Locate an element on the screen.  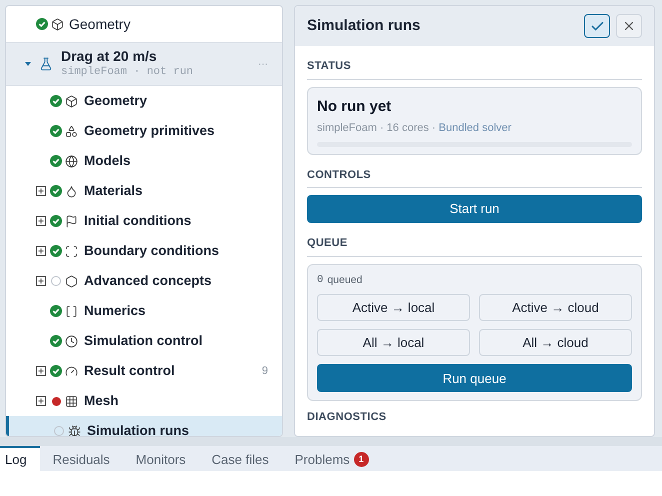
tree-item: Materials is located at coordinates (144, 191).